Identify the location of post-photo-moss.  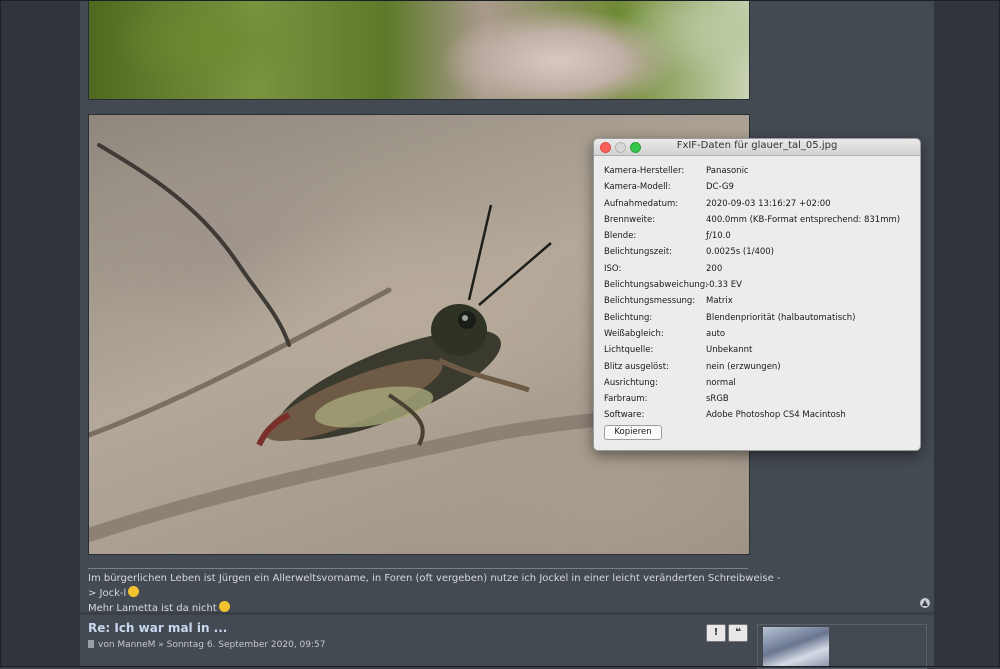
(419, 50).